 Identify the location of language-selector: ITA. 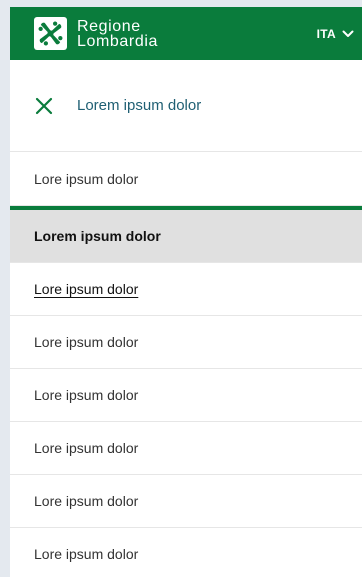
(335, 33).